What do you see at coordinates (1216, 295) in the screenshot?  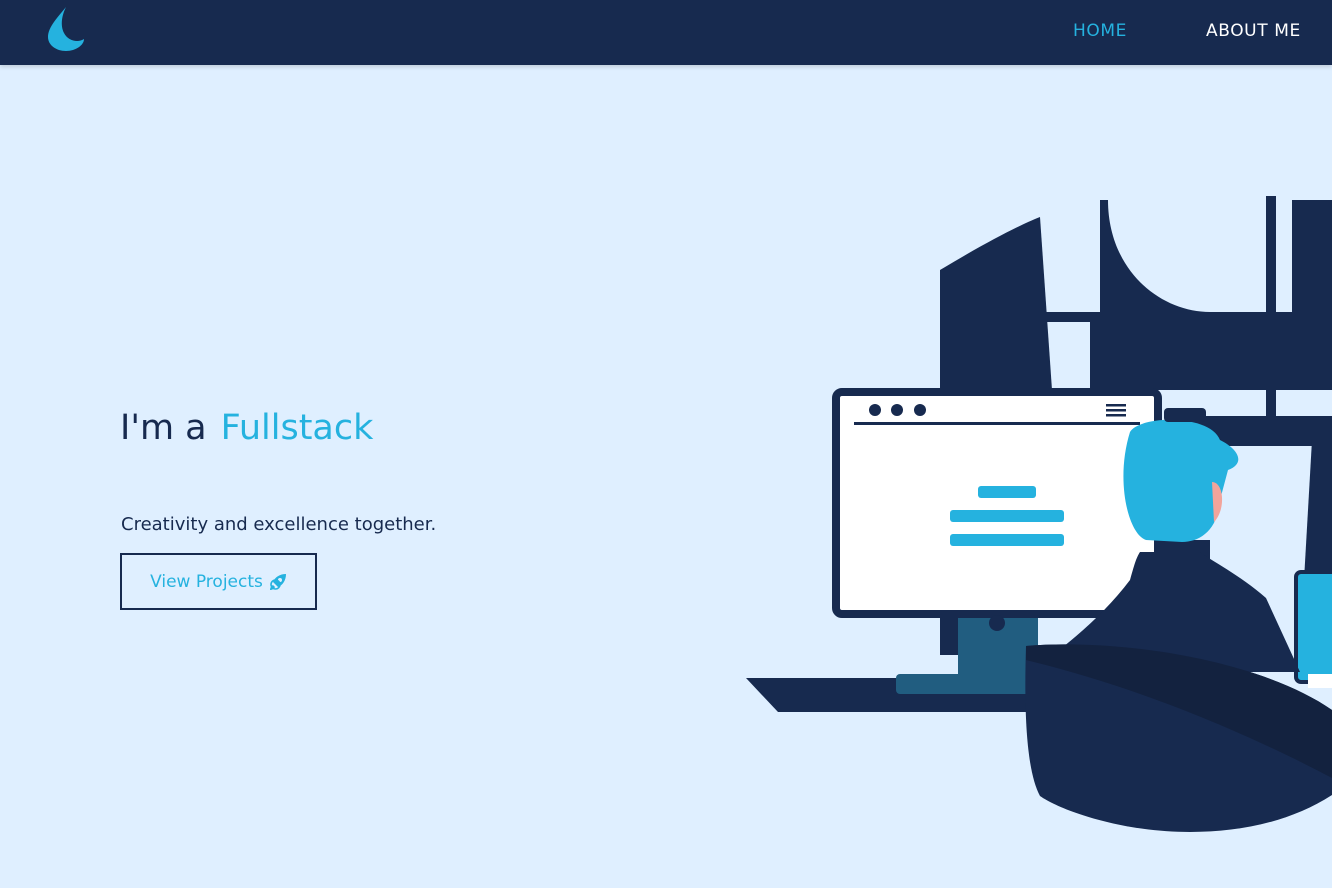 I see `window-arch-shape` at bounding box center [1216, 295].